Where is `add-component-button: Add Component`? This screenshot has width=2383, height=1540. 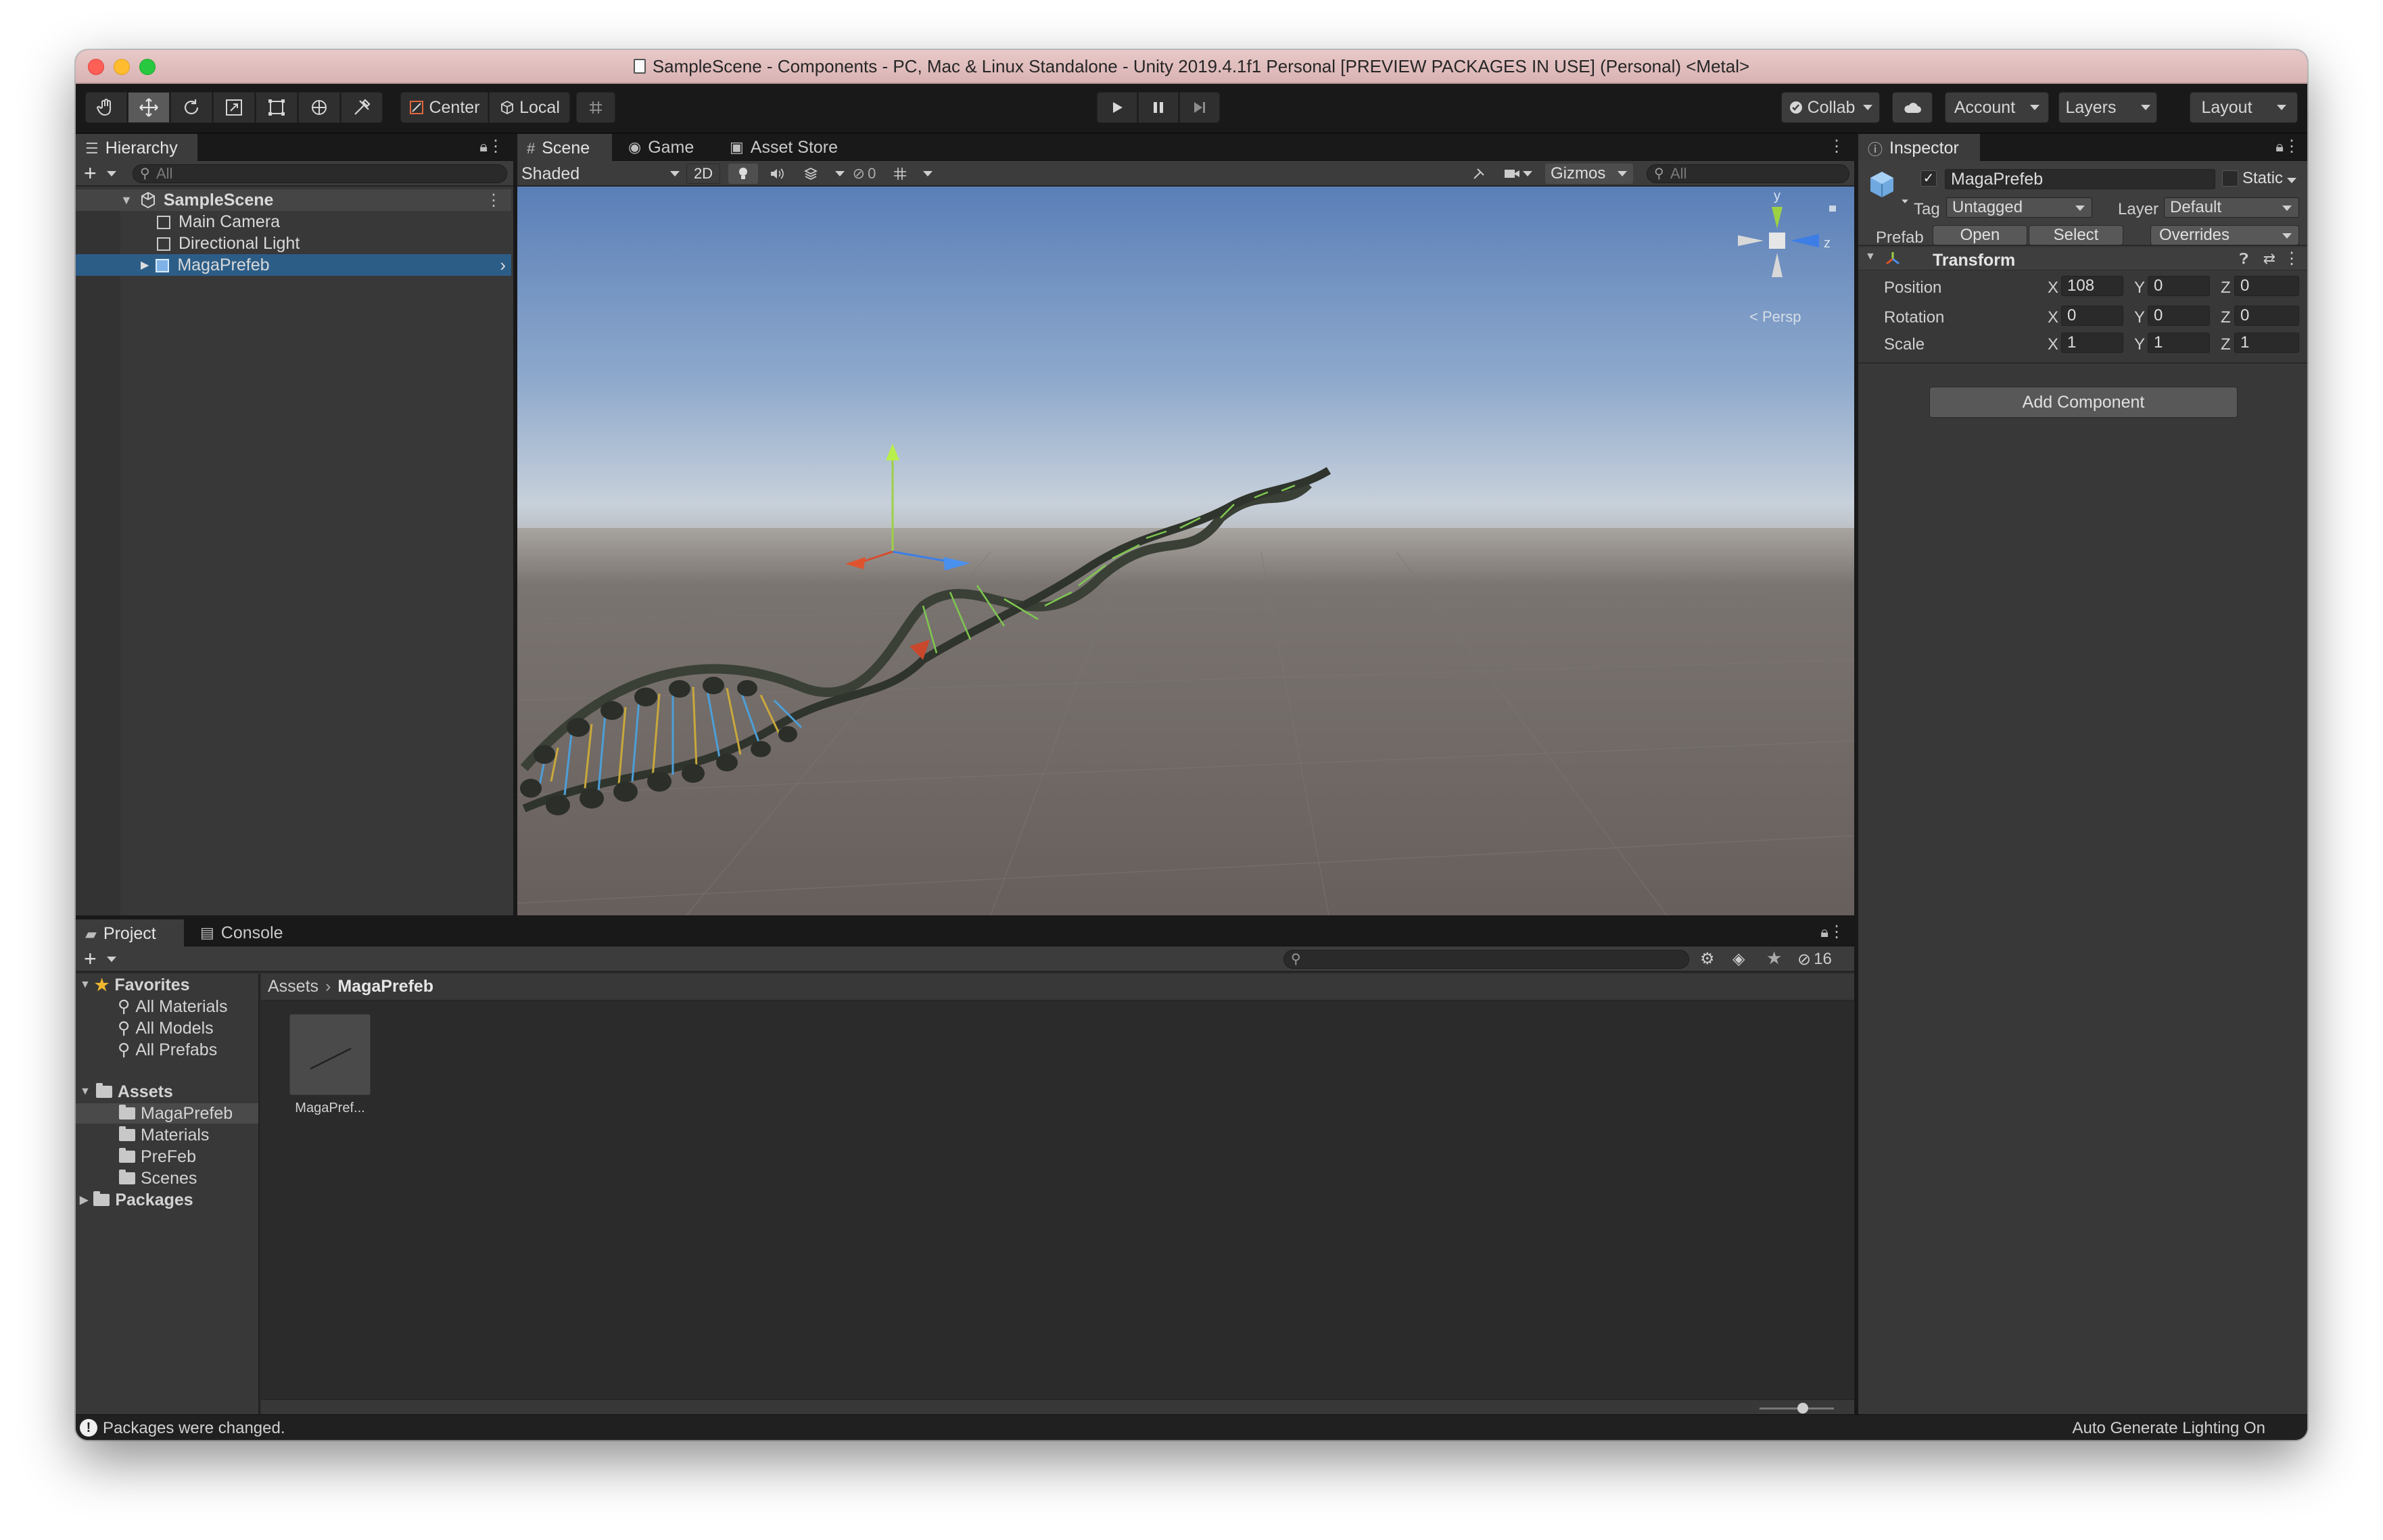
add-component-button: Add Component is located at coordinates (2083, 402).